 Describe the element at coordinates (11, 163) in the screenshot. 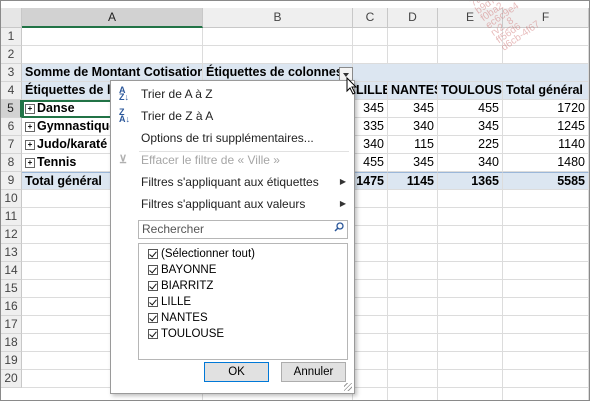

I see `row-header: 8` at that location.